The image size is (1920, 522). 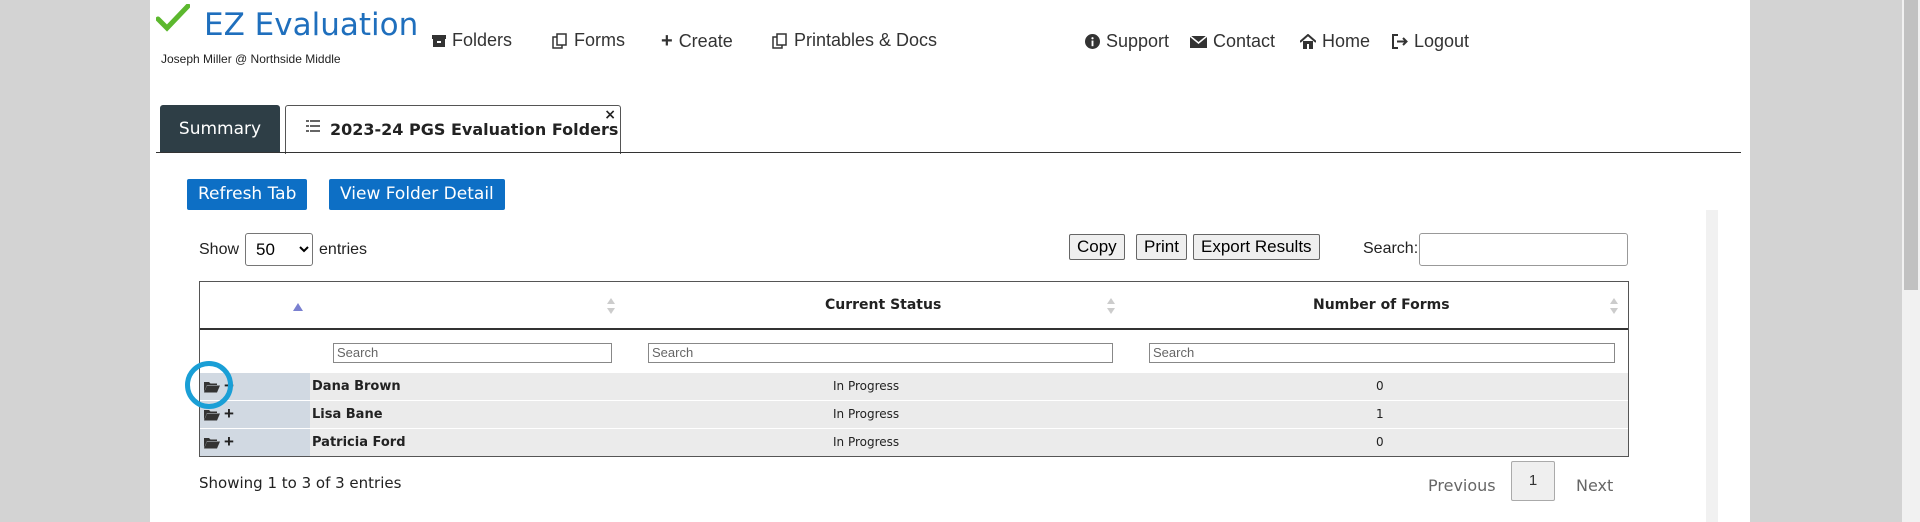 I want to click on plus-icon: +, so click(x=667, y=41).